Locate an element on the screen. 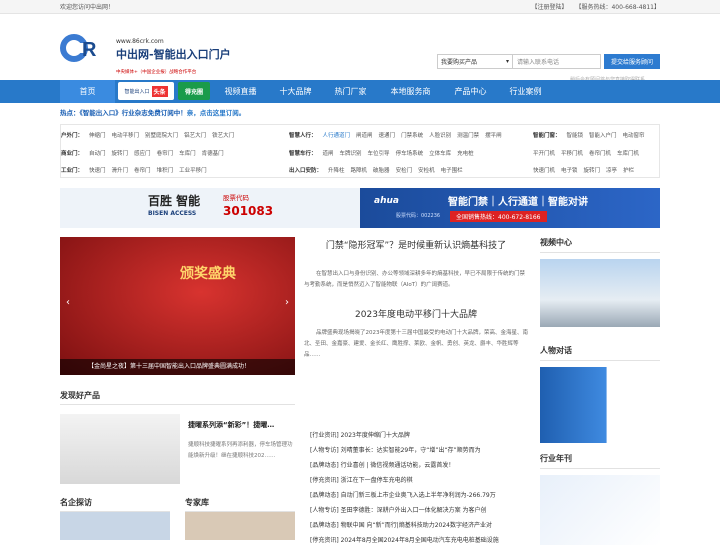 This screenshot has width=720, height=548. category-row-outdoor: 户外门： 伸缩门 电动平移门 别墅庭院大门 铝艺大门 铁艺大门 is located at coordinates (148, 136).